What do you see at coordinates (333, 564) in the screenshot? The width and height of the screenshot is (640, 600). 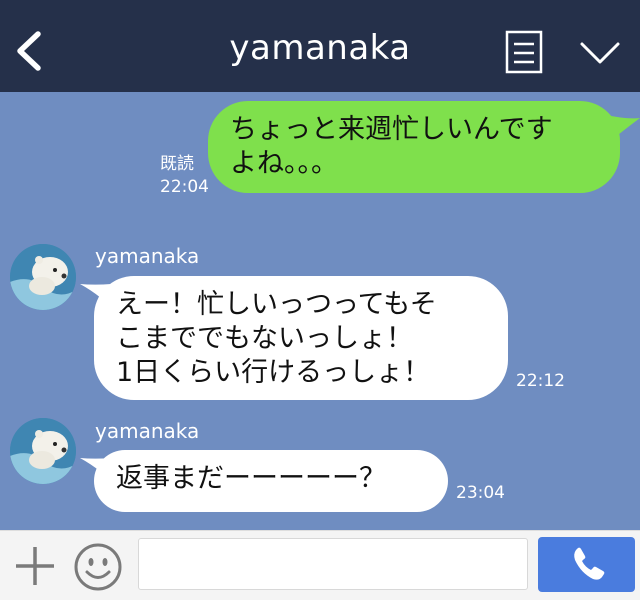 I see `message-input` at bounding box center [333, 564].